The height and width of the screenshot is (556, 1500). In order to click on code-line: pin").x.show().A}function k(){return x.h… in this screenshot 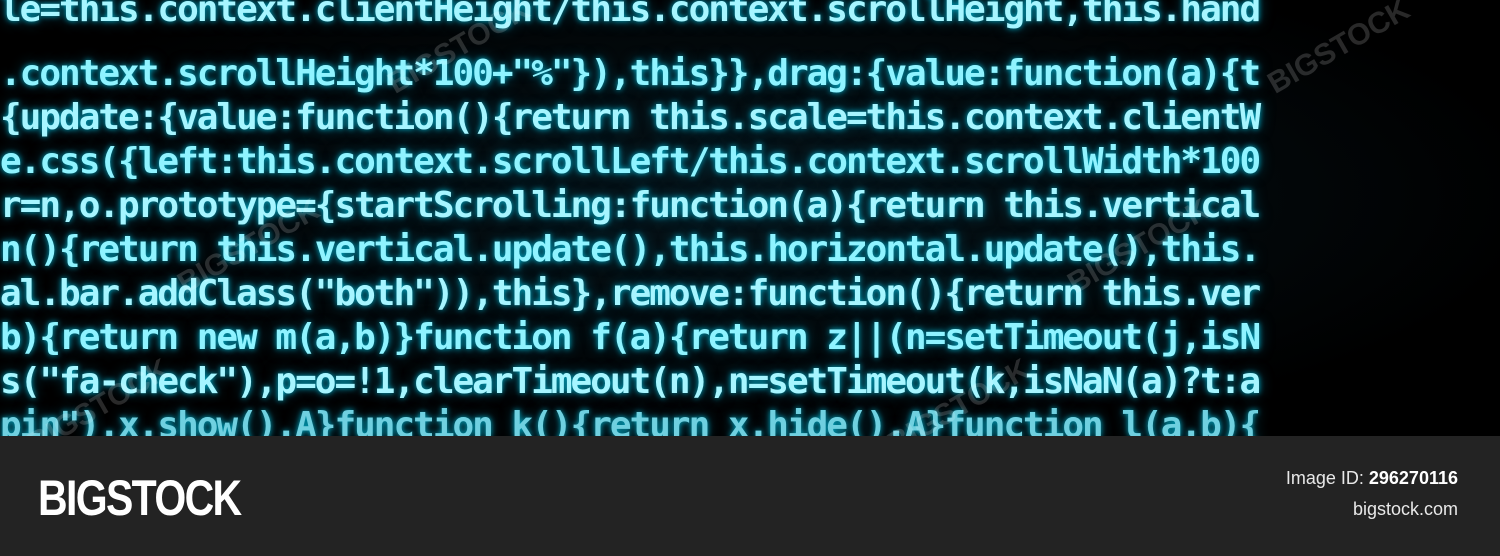, I will do `click(630, 420)`.